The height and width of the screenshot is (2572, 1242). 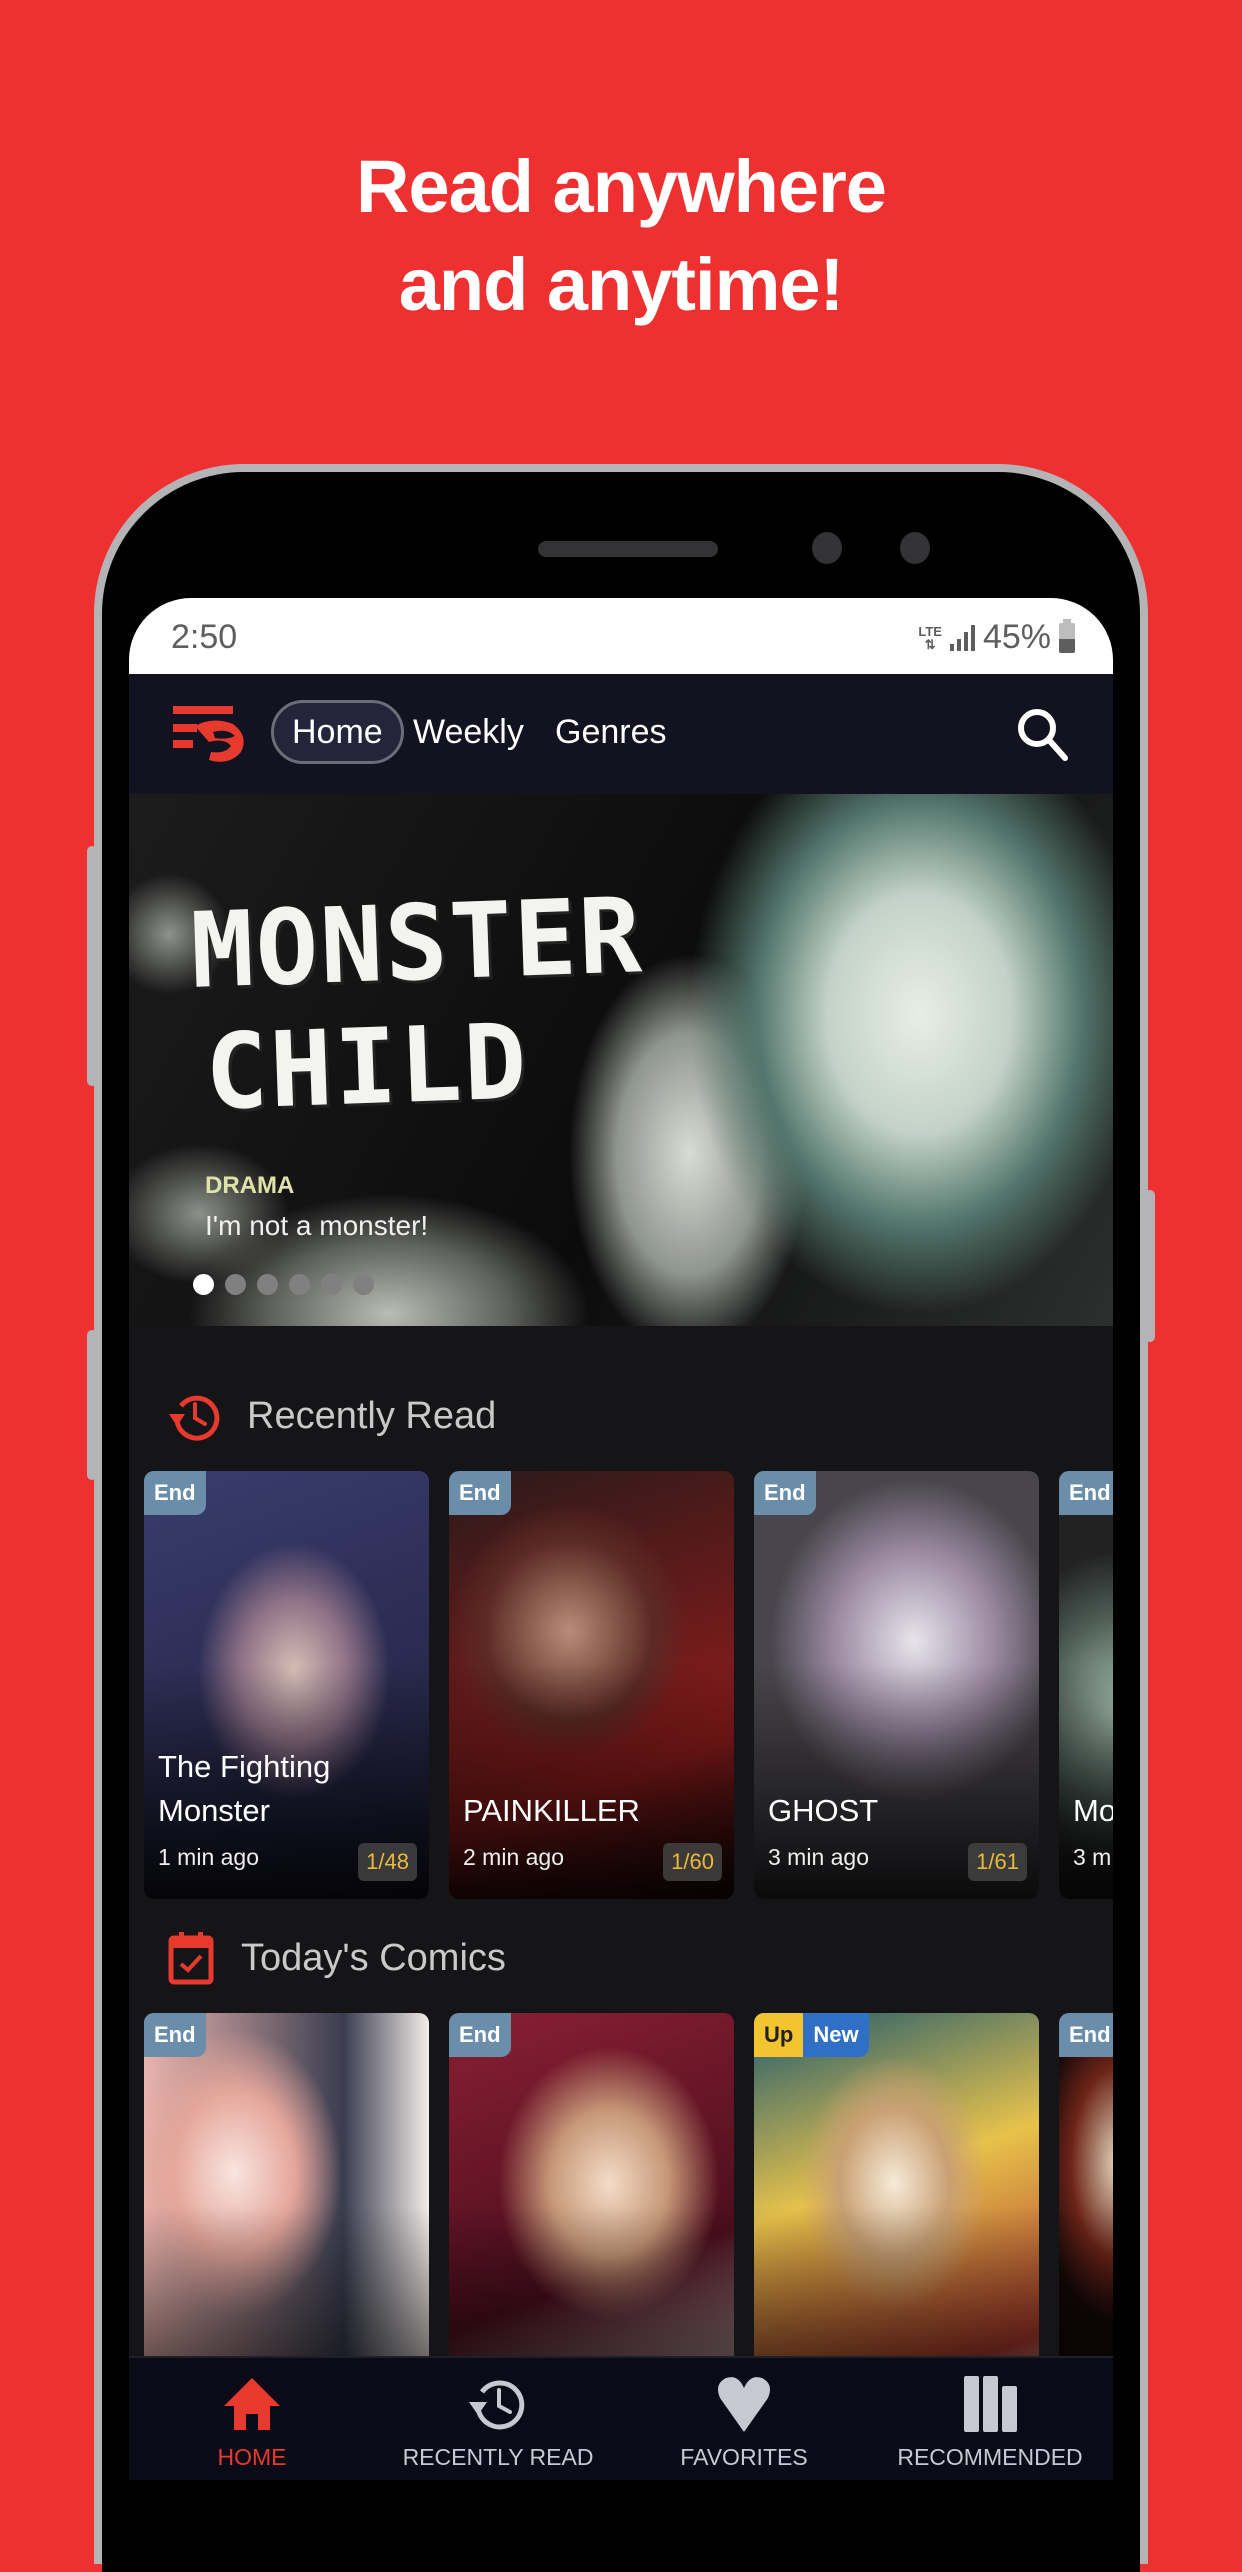 I want to click on phone-speaker, so click(x=628, y=549).